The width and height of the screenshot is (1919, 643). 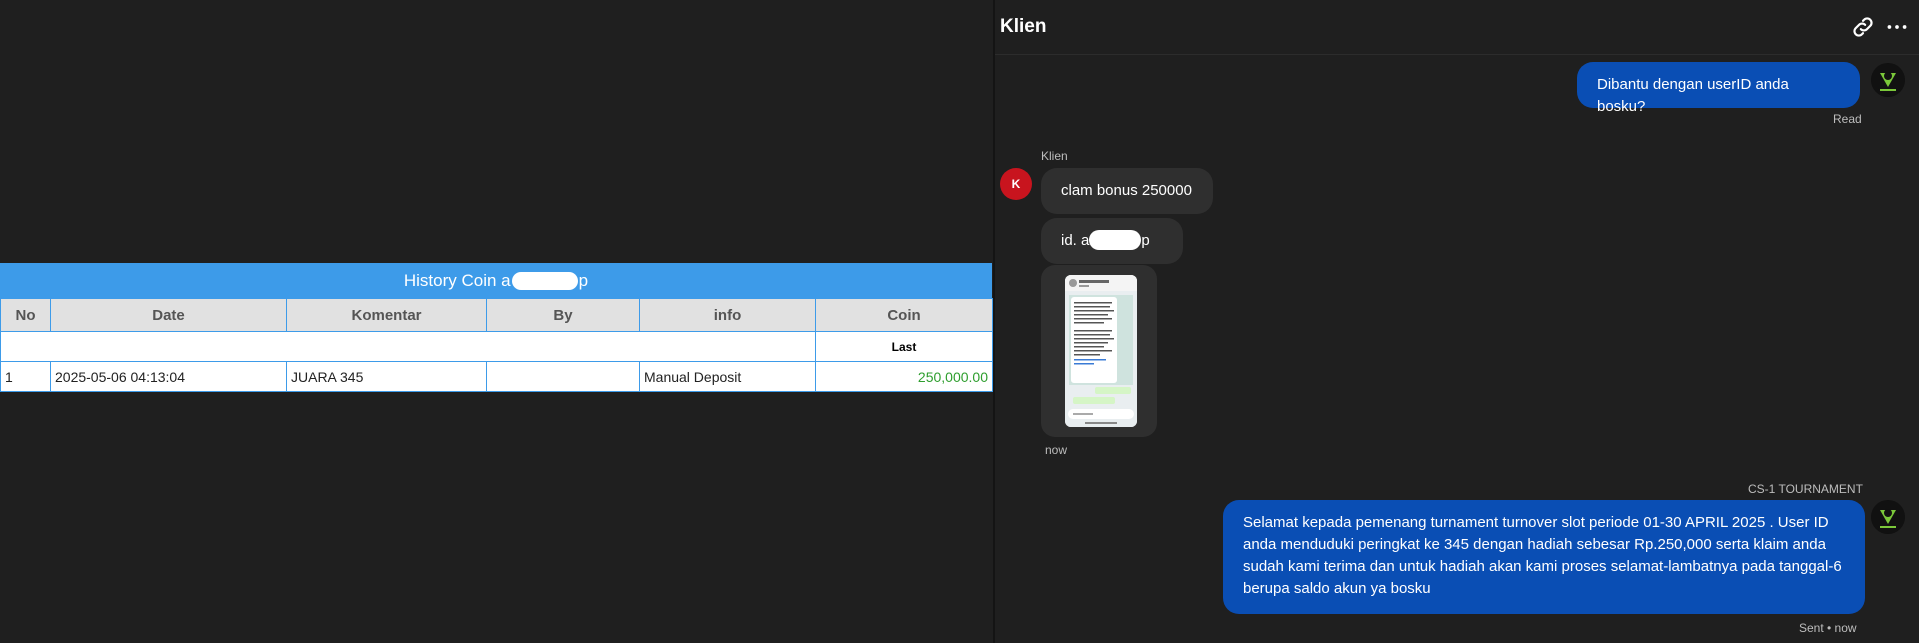 I want to click on more-options-icon, so click(x=1897, y=27).